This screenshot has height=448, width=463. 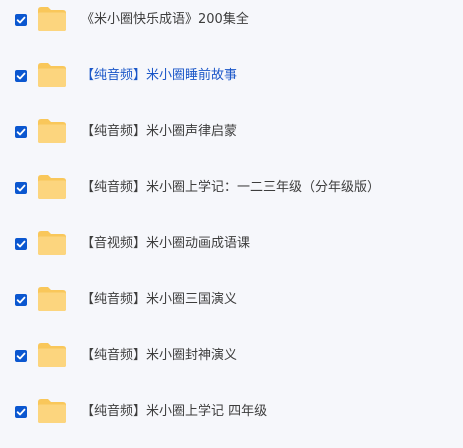 What do you see at coordinates (159, 76) in the screenshot?
I see `file-name: 【纯音频】米小圈睡前故事` at bounding box center [159, 76].